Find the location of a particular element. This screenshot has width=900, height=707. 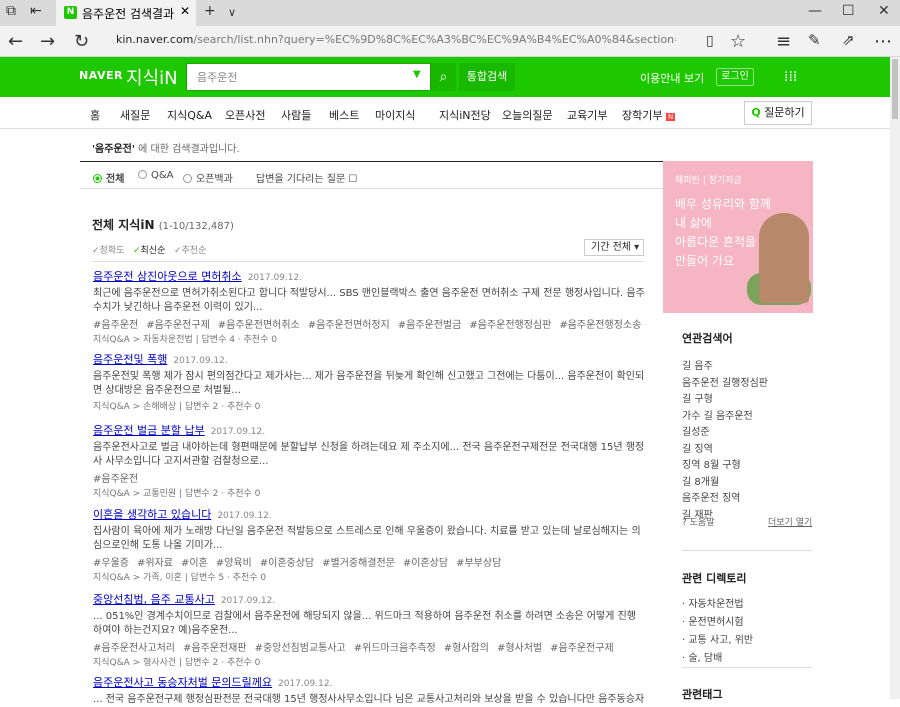

gnb-scholarship: 장학기부 N is located at coordinates (649, 115).